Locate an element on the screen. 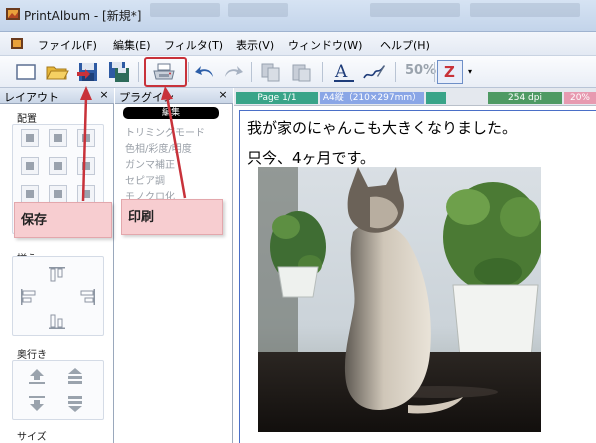 Image resolution: width=596 pixels, height=443 pixels. menu-edit: 編集(E) is located at coordinates (132, 45).